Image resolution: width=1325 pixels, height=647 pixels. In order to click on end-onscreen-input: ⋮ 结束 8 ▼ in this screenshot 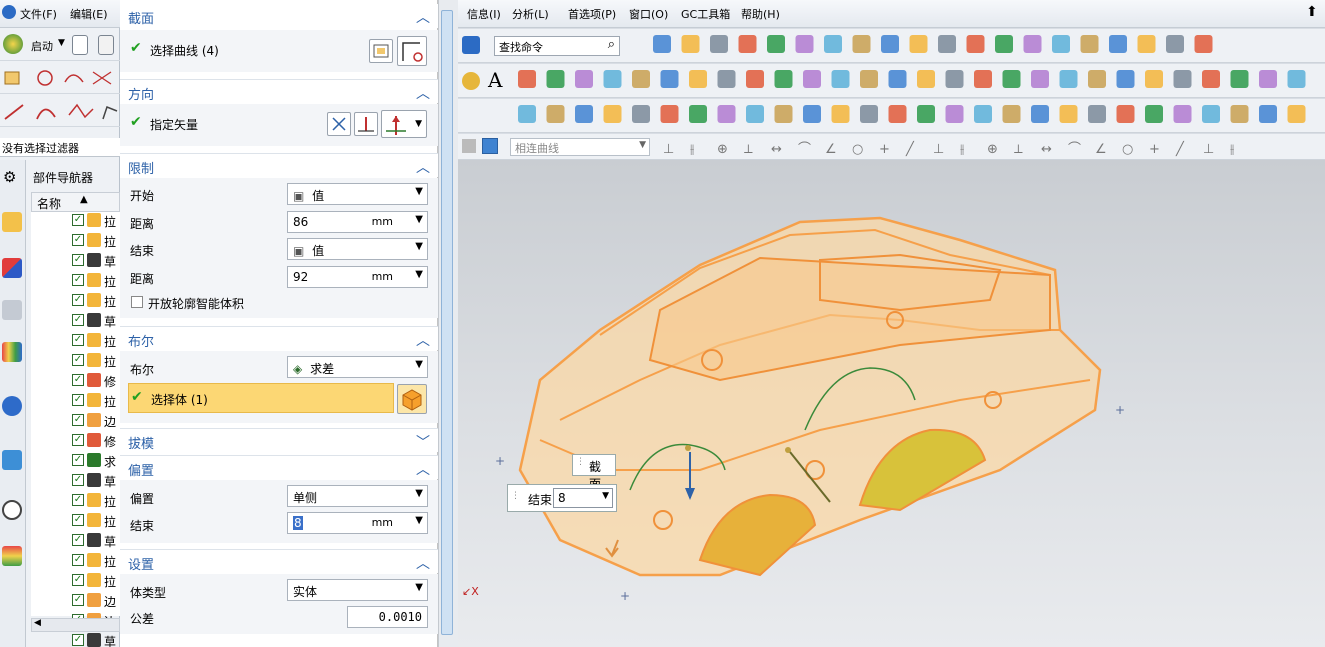, I will do `click(562, 498)`.